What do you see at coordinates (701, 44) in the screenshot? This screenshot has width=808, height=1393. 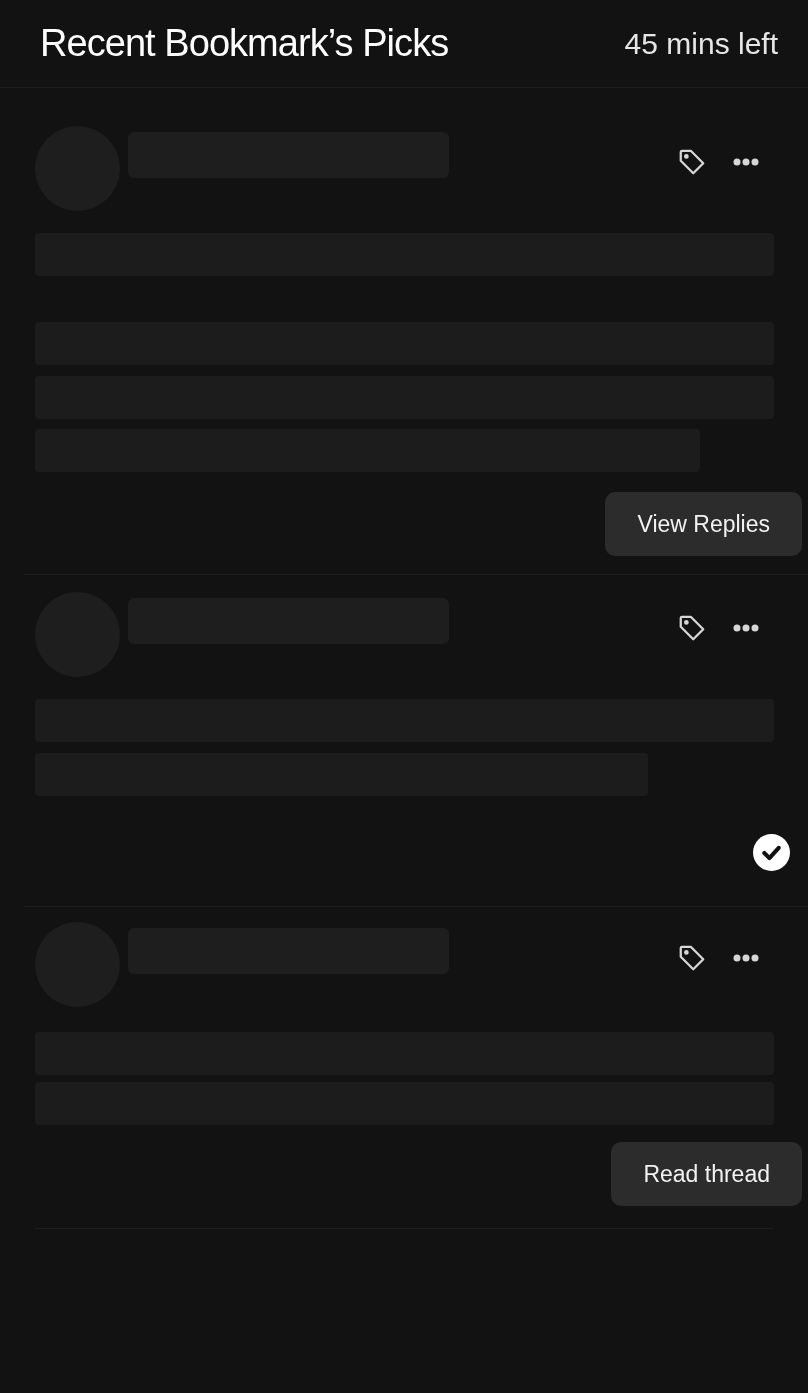 I see `time-left: 45 mins left` at bounding box center [701, 44].